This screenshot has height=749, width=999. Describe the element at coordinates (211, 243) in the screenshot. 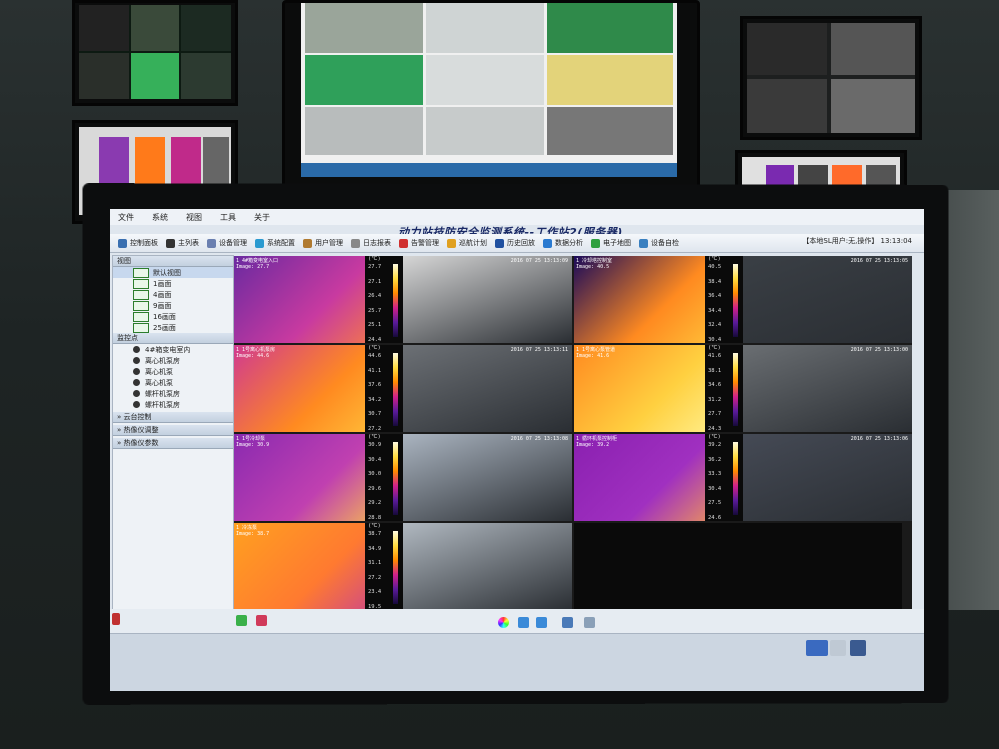

I see `device-icon` at that location.